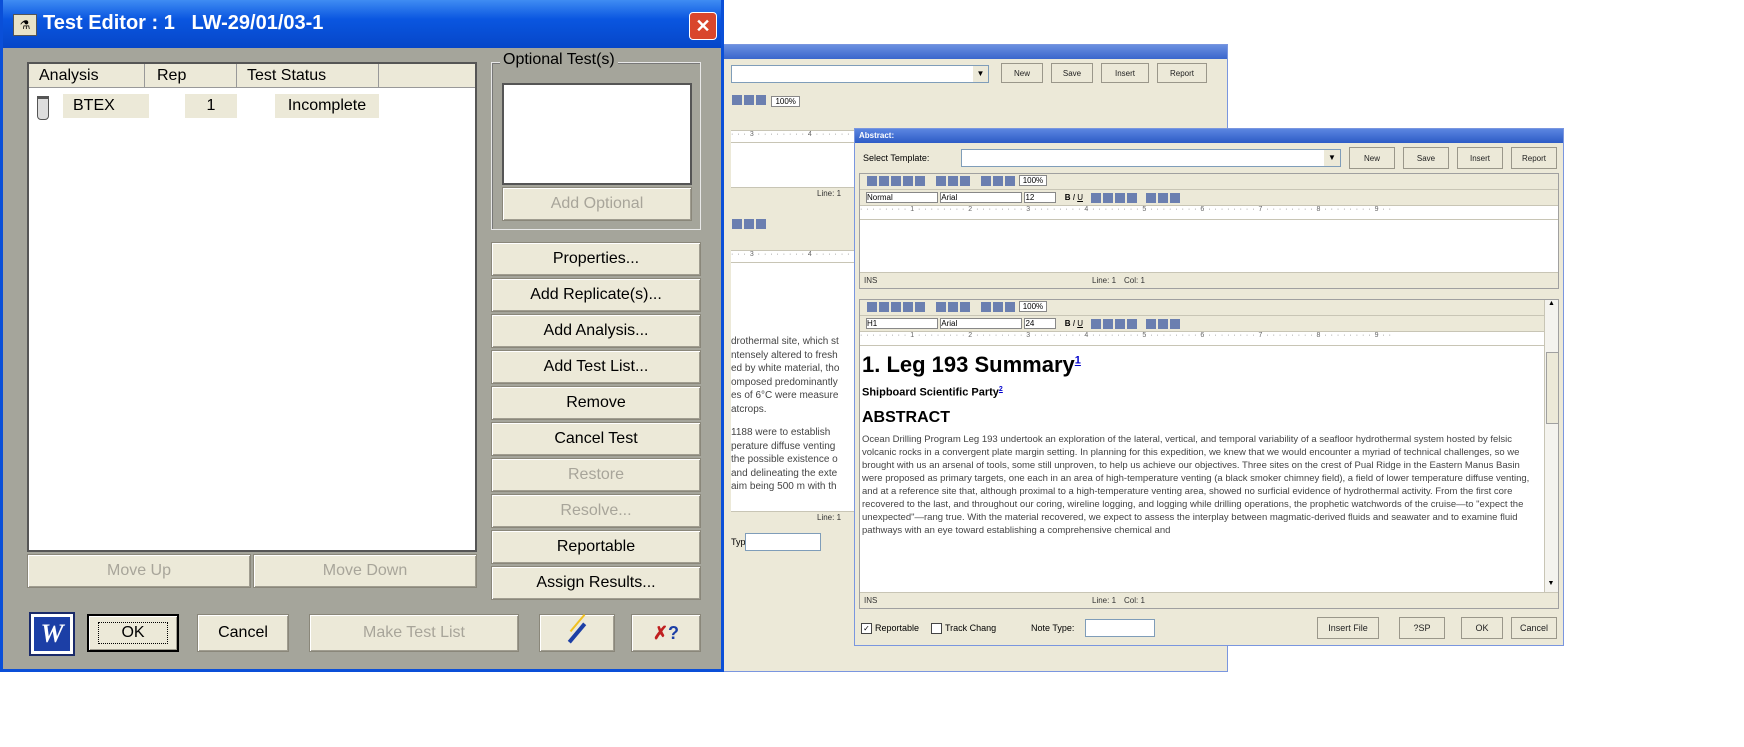  What do you see at coordinates (1551, 586) in the screenshot?
I see `scroll-down-icon: ▼` at bounding box center [1551, 586].